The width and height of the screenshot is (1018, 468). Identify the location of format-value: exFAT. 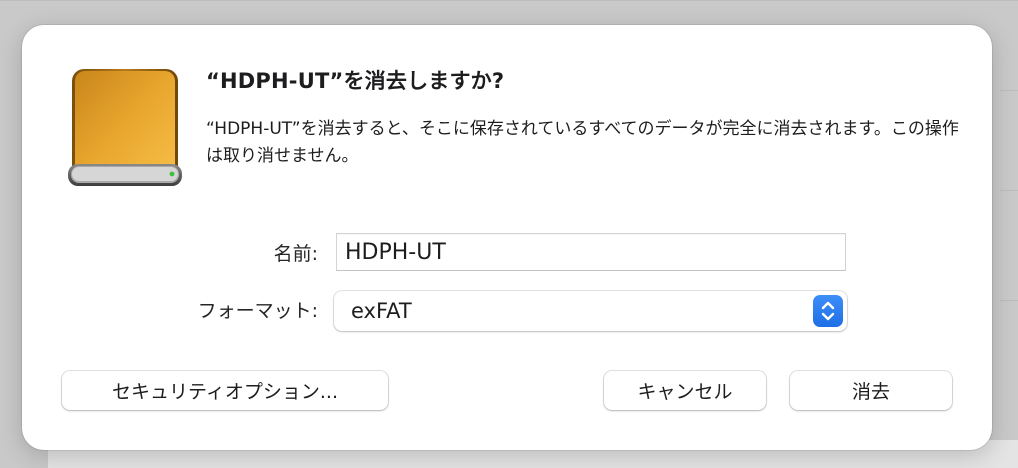
(381, 311).